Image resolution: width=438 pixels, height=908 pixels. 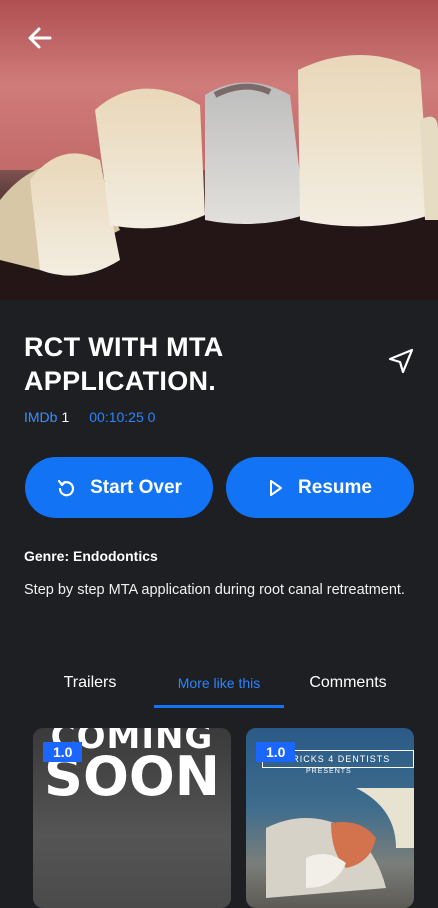 What do you see at coordinates (136, 487) in the screenshot?
I see `start-over-label: Start Over` at bounding box center [136, 487].